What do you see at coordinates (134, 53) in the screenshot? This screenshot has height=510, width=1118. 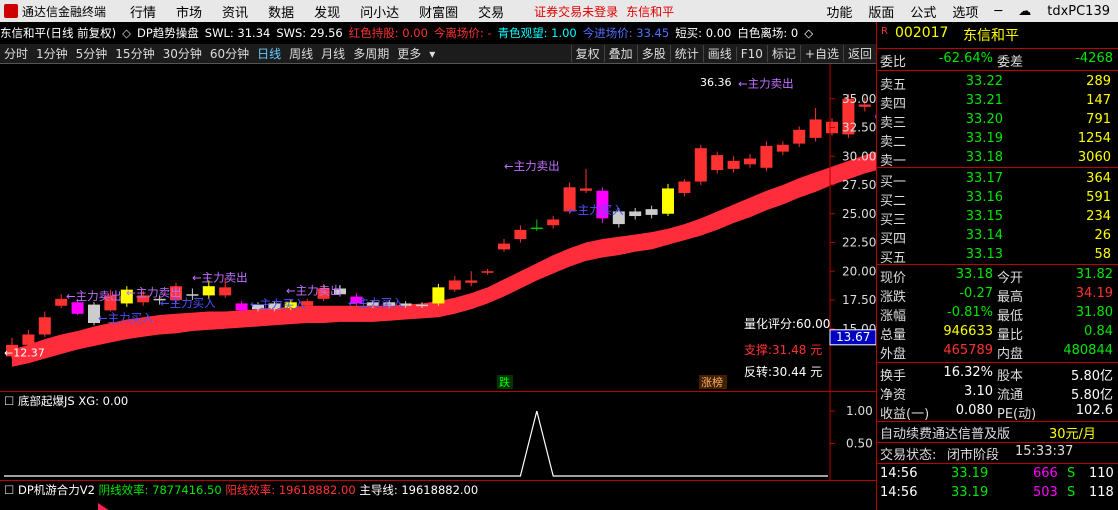 I see `period-15min: 15分钟` at bounding box center [134, 53].